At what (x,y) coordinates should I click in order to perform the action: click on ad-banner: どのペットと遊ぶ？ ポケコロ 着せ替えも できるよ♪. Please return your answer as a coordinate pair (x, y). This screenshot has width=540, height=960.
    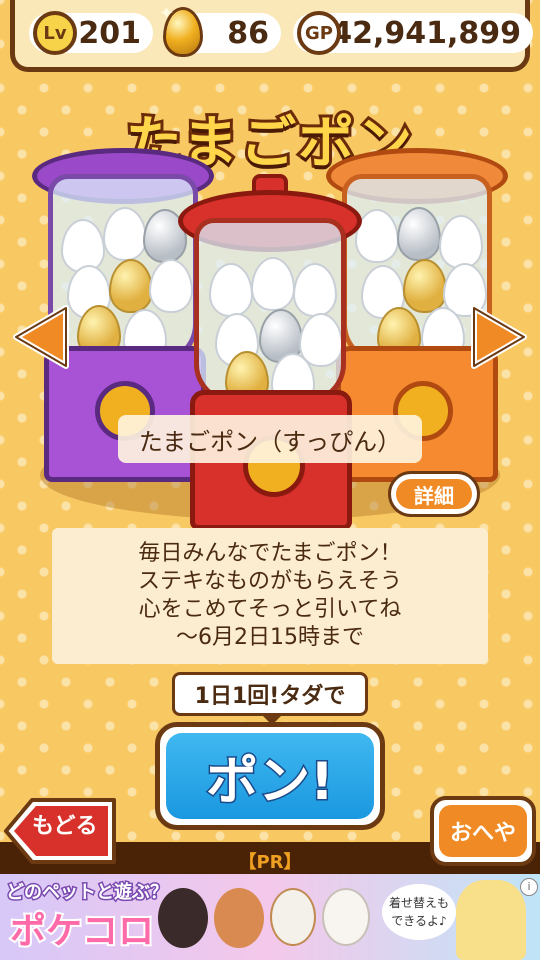
    Looking at the image, I should click on (270, 917).